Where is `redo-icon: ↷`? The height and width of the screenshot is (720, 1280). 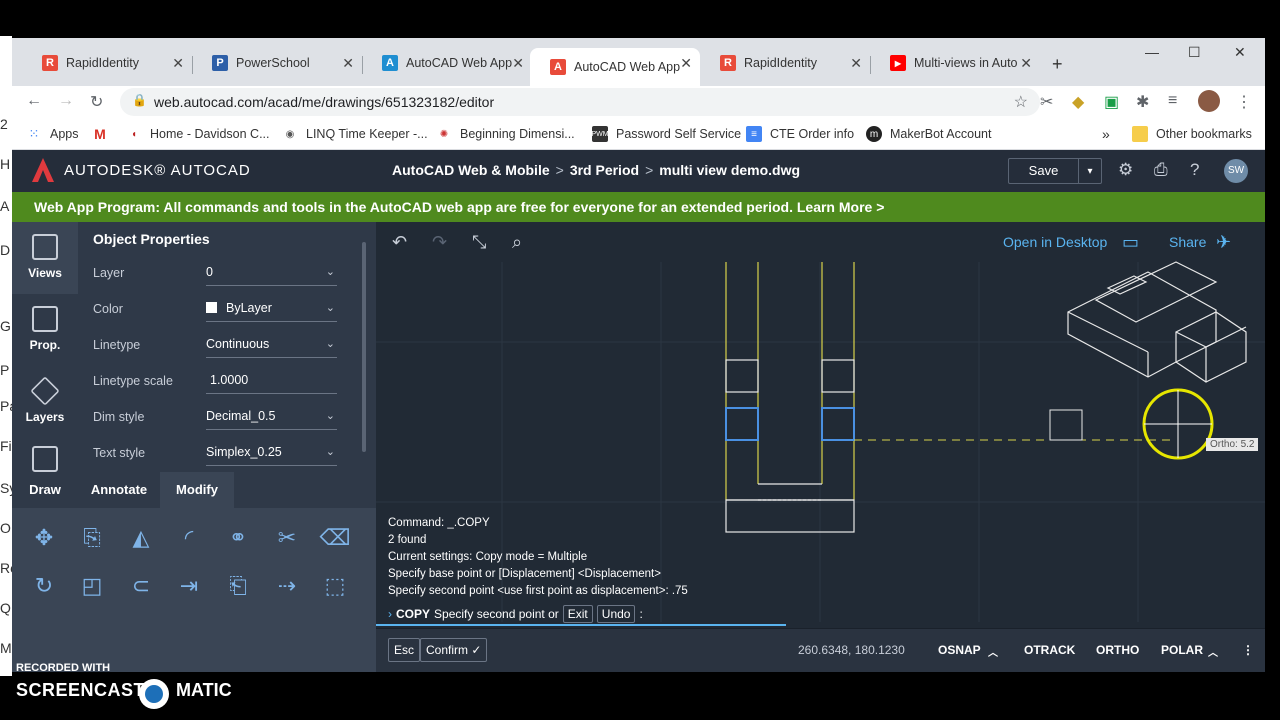
redo-icon: ↷ is located at coordinates (439, 242).